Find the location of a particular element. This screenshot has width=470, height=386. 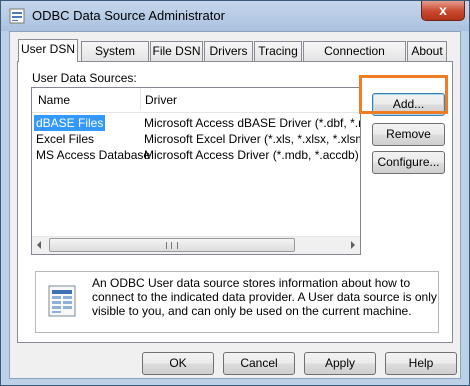

horizontal-scrollbar is located at coordinates (196, 245).